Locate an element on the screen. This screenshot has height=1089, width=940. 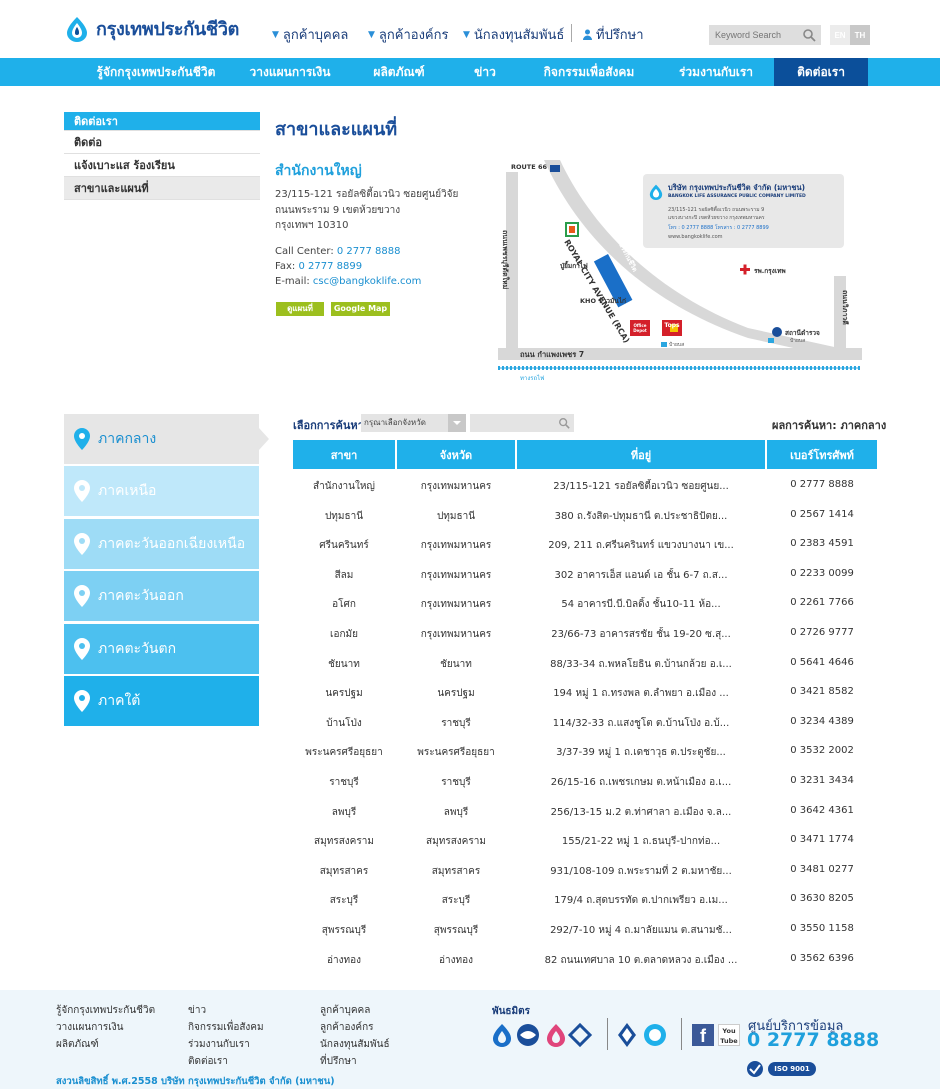
left-menu-item-branches: สาขาและแผนที่ is located at coordinates (162, 188).